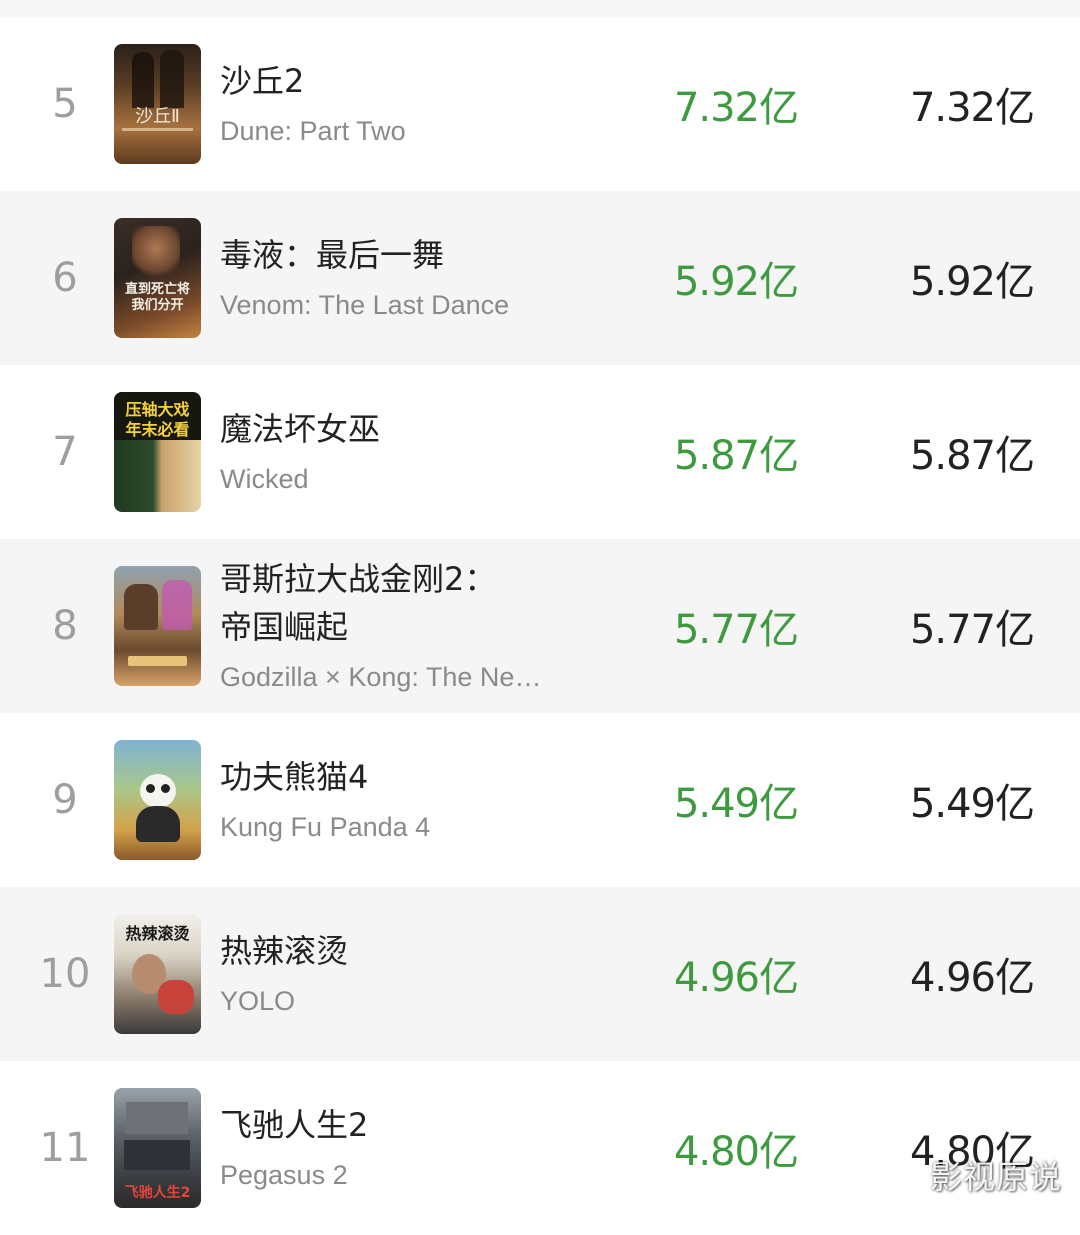 The image size is (1080, 1235). Describe the element at coordinates (313, 131) in the screenshot. I see `movie-title-en: Dune: Part Two` at that location.